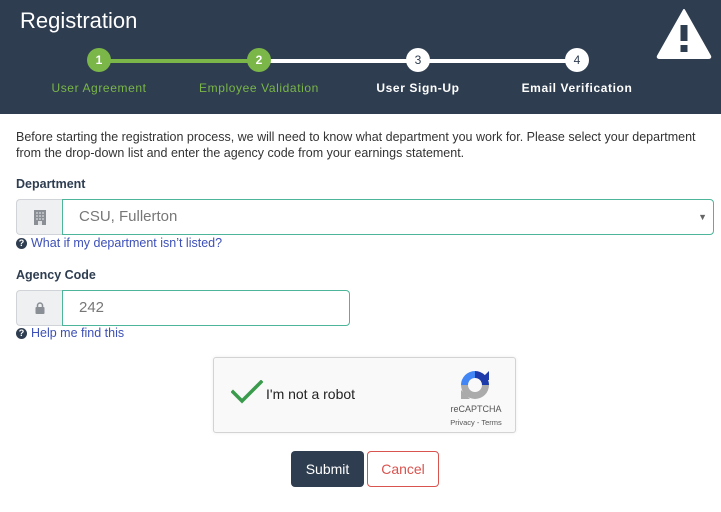 The image size is (721, 512). Describe the element at coordinates (577, 60) in the screenshot. I see `step-number: 4` at that location.